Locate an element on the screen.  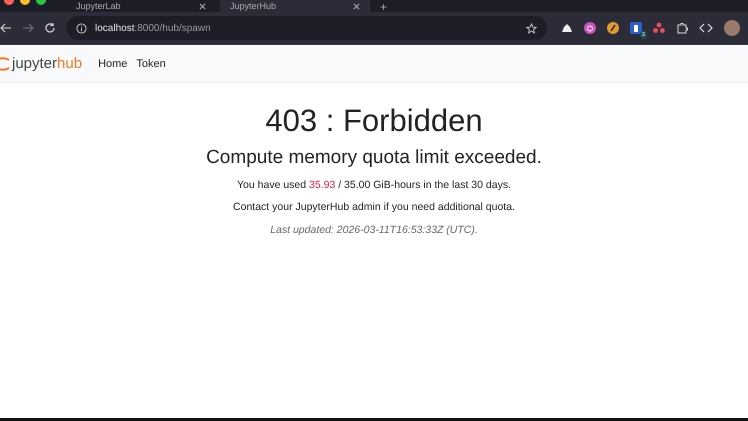
puzzle-icon is located at coordinates (682, 28).